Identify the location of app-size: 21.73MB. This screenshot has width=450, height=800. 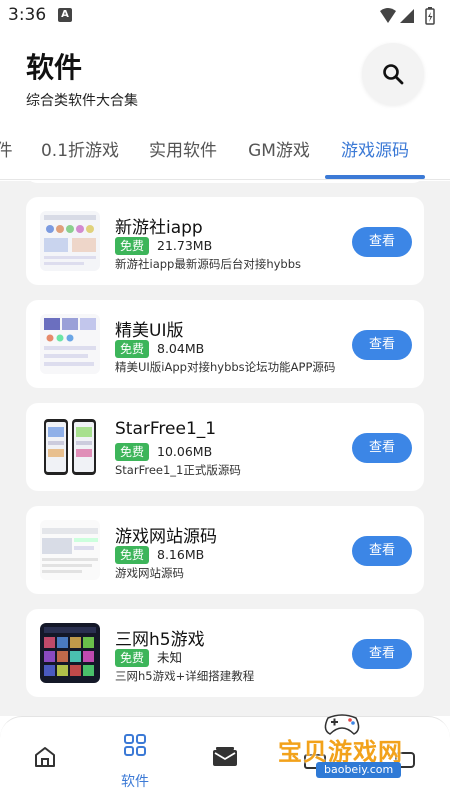
(185, 245).